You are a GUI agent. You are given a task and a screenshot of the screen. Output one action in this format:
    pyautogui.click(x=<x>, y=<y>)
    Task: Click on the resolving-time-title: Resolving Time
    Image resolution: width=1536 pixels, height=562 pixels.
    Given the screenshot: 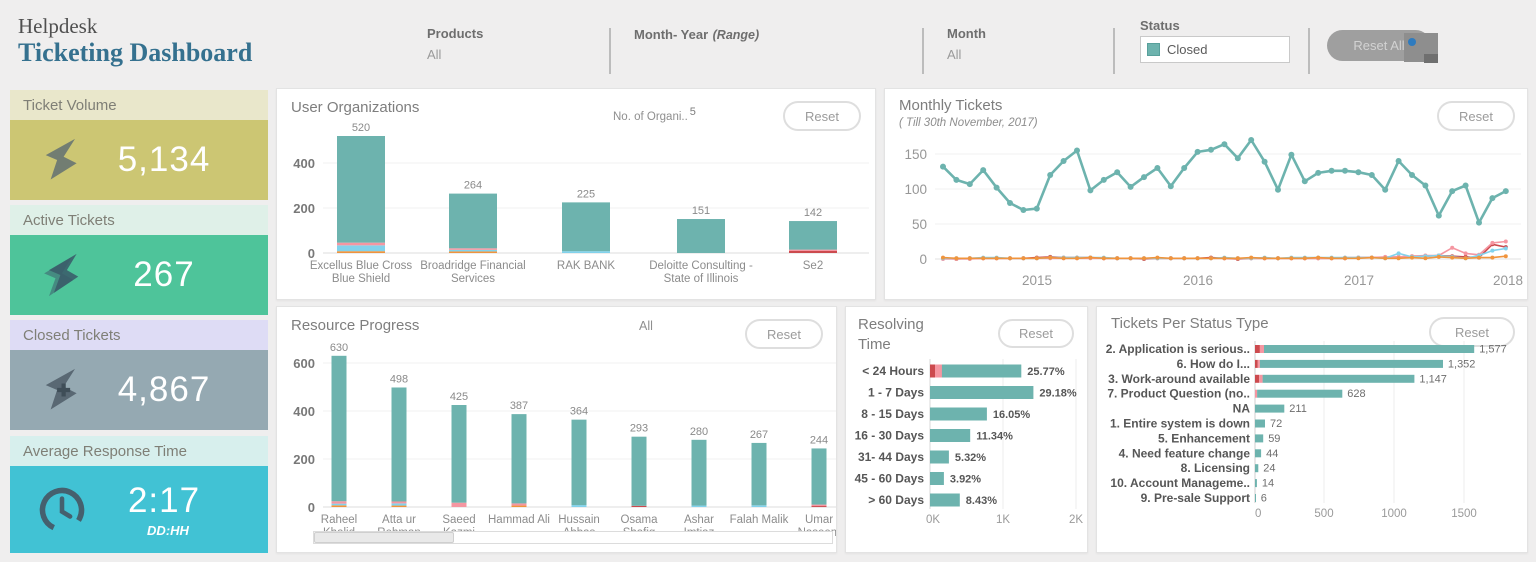 What is the action you would take?
    pyautogui.click(x=891, y=334)
    